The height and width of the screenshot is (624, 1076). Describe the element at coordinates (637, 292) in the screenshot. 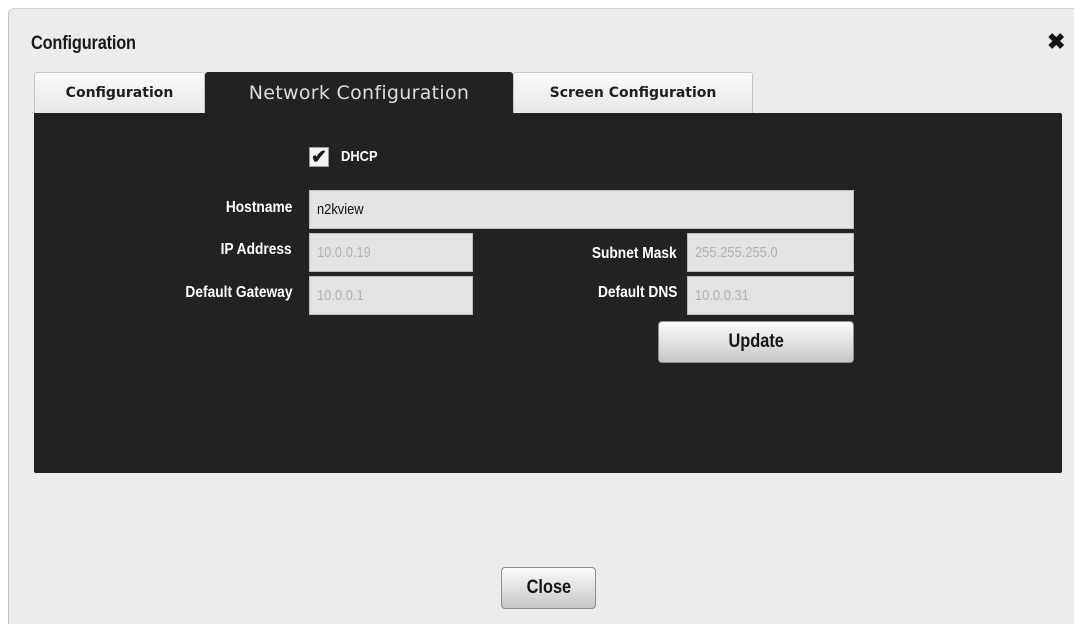

I see `default-dns-label: Default DNS` at that location.